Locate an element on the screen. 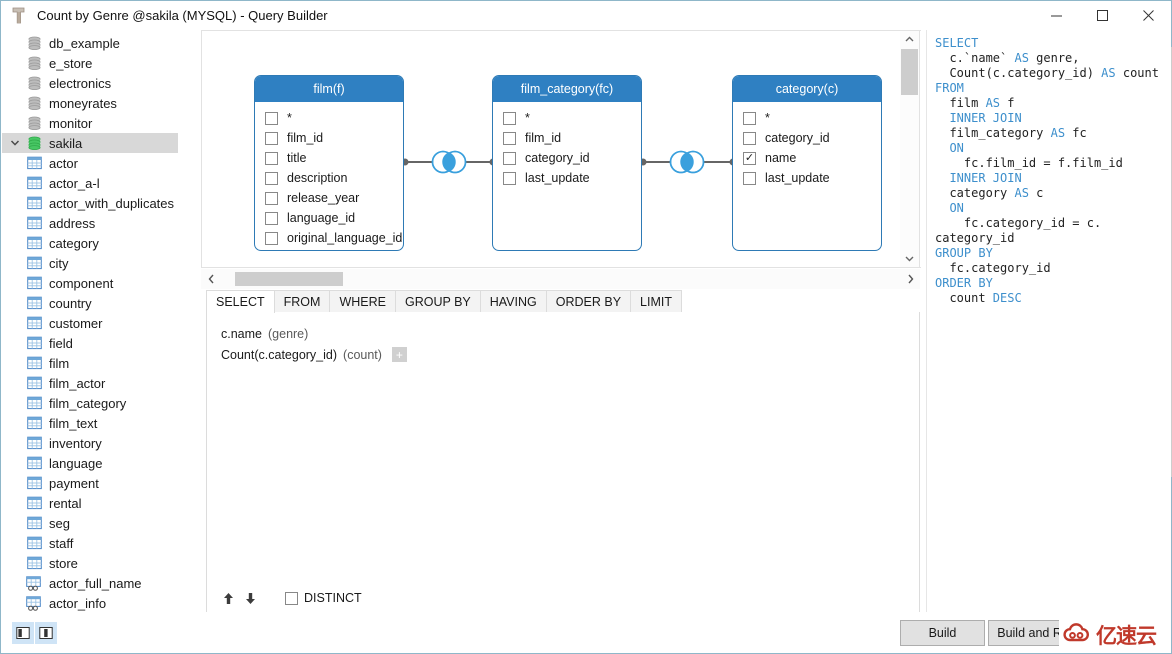  sidebar-item-db_example: db_example is located at coordinates (90, 43).